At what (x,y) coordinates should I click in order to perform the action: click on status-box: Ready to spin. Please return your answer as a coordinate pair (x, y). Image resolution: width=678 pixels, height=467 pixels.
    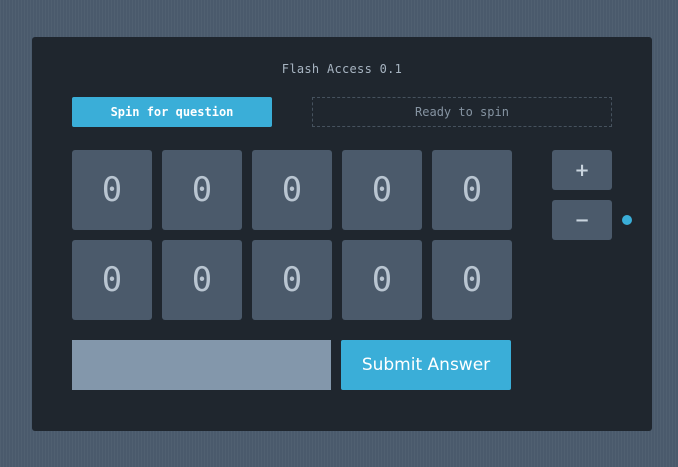
    Looking at the image, I should click on (462, 112).